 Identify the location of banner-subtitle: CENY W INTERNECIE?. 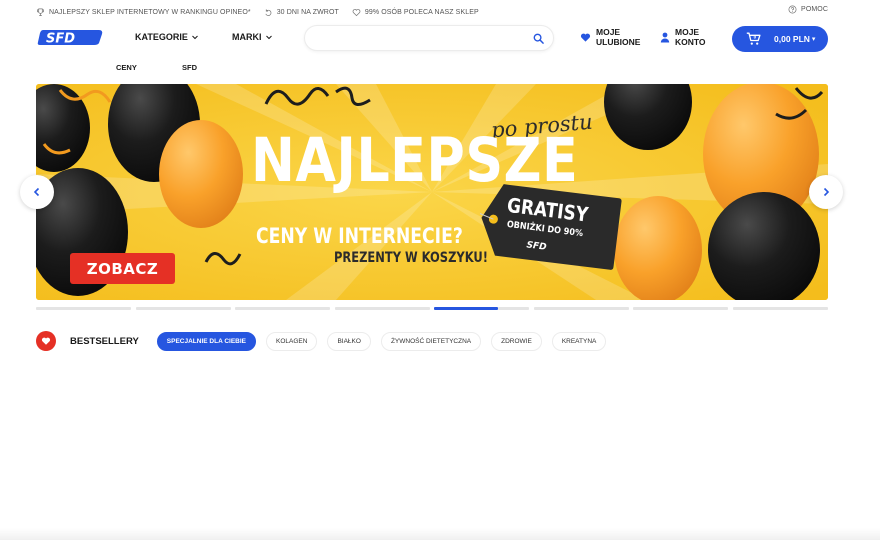
(359, 236).